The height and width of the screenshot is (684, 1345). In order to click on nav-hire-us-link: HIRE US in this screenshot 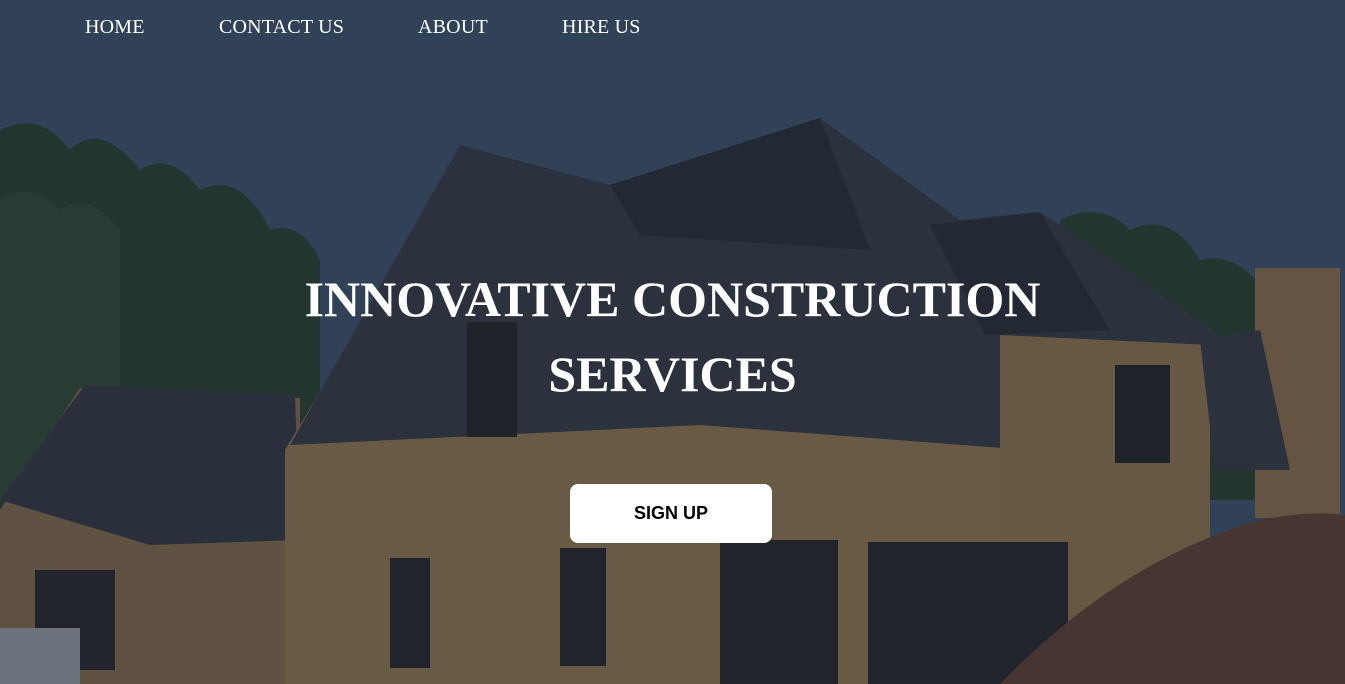, I will do `click(601, 27)`.